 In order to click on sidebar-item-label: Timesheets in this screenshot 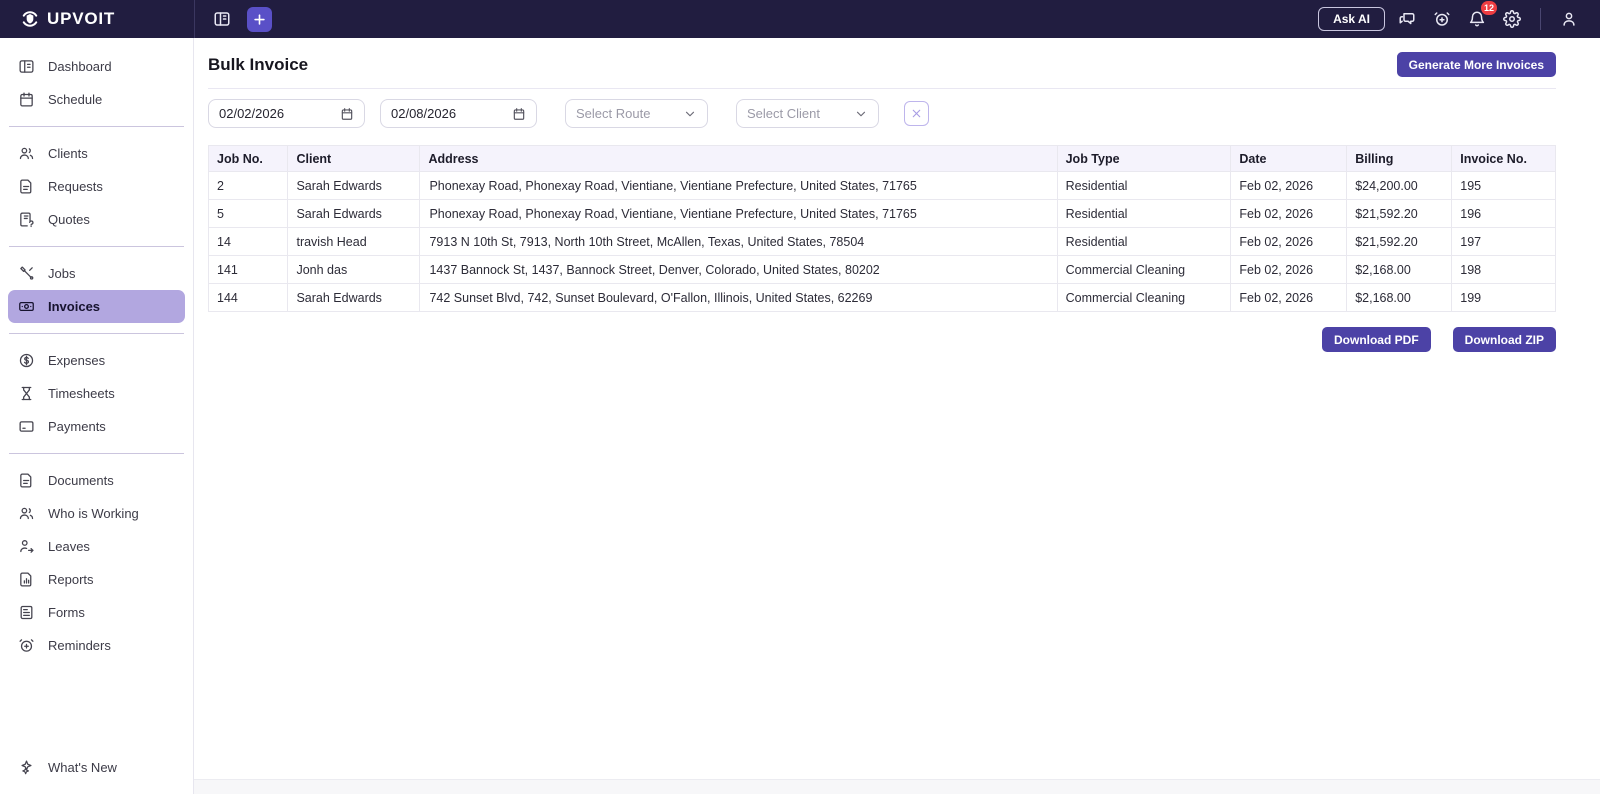, I will do `click(81, 393)`.